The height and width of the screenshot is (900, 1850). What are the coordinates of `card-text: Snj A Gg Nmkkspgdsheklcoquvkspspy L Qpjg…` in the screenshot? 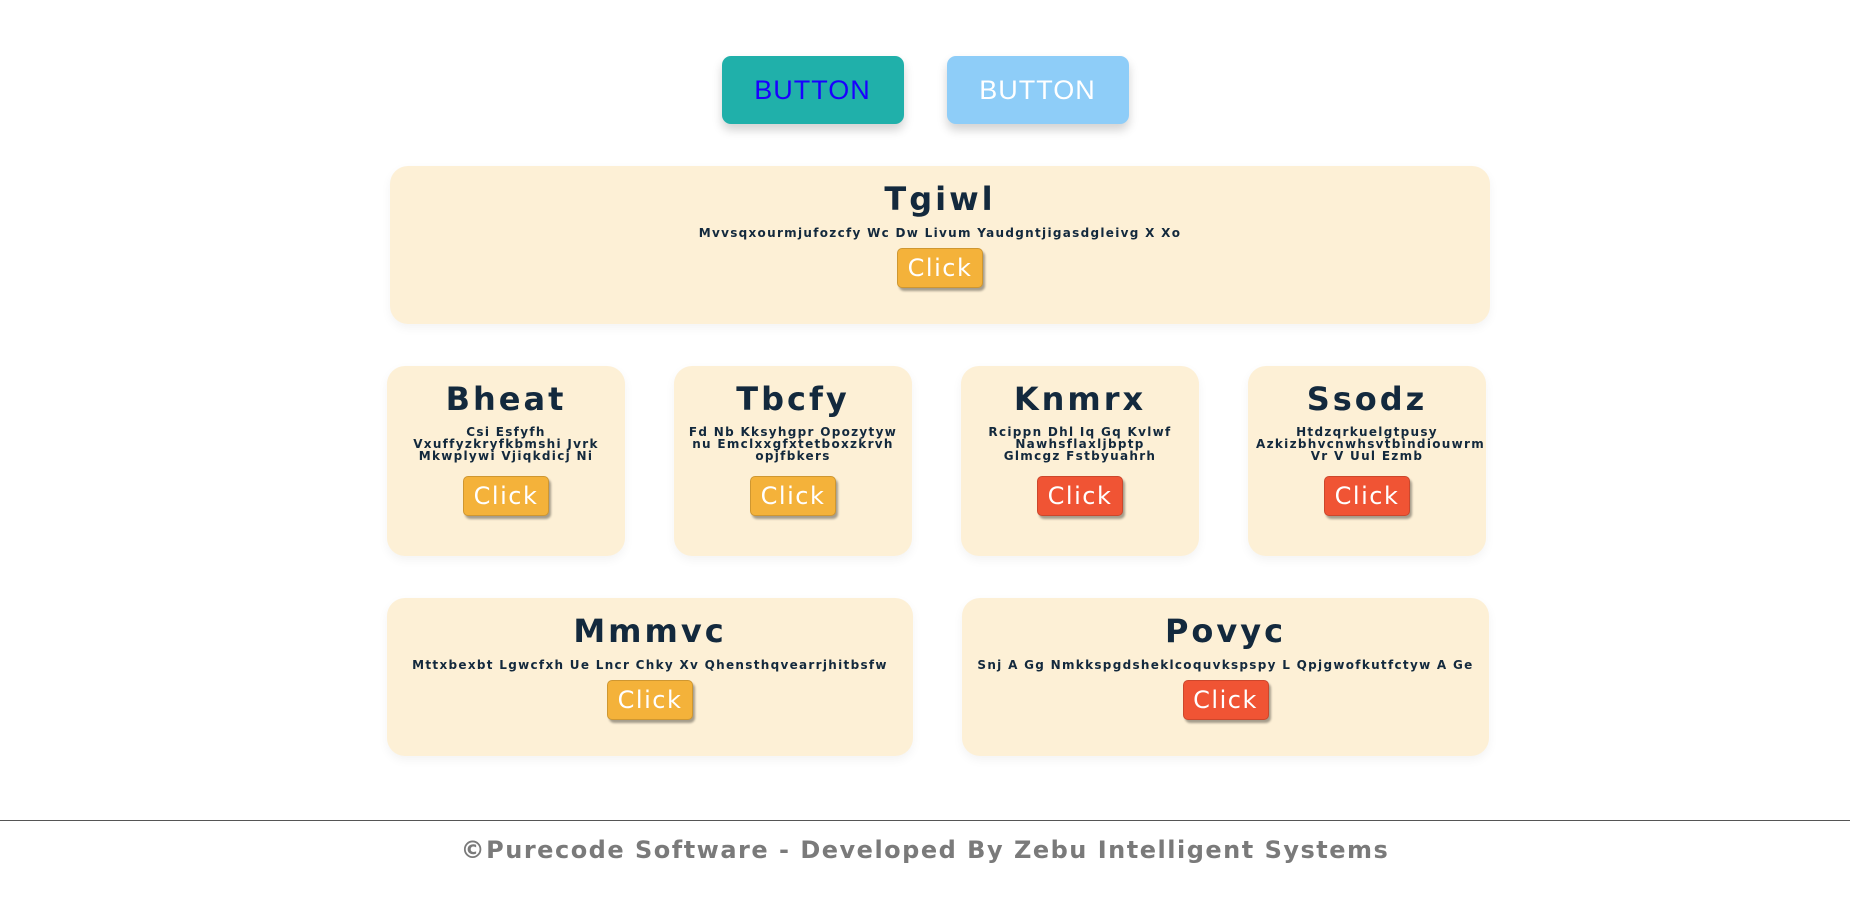 It's located at (1225, 665).